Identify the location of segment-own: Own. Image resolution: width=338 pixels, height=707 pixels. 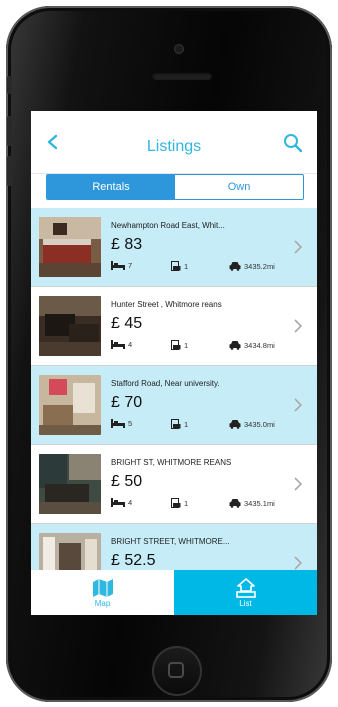
(239, 187).